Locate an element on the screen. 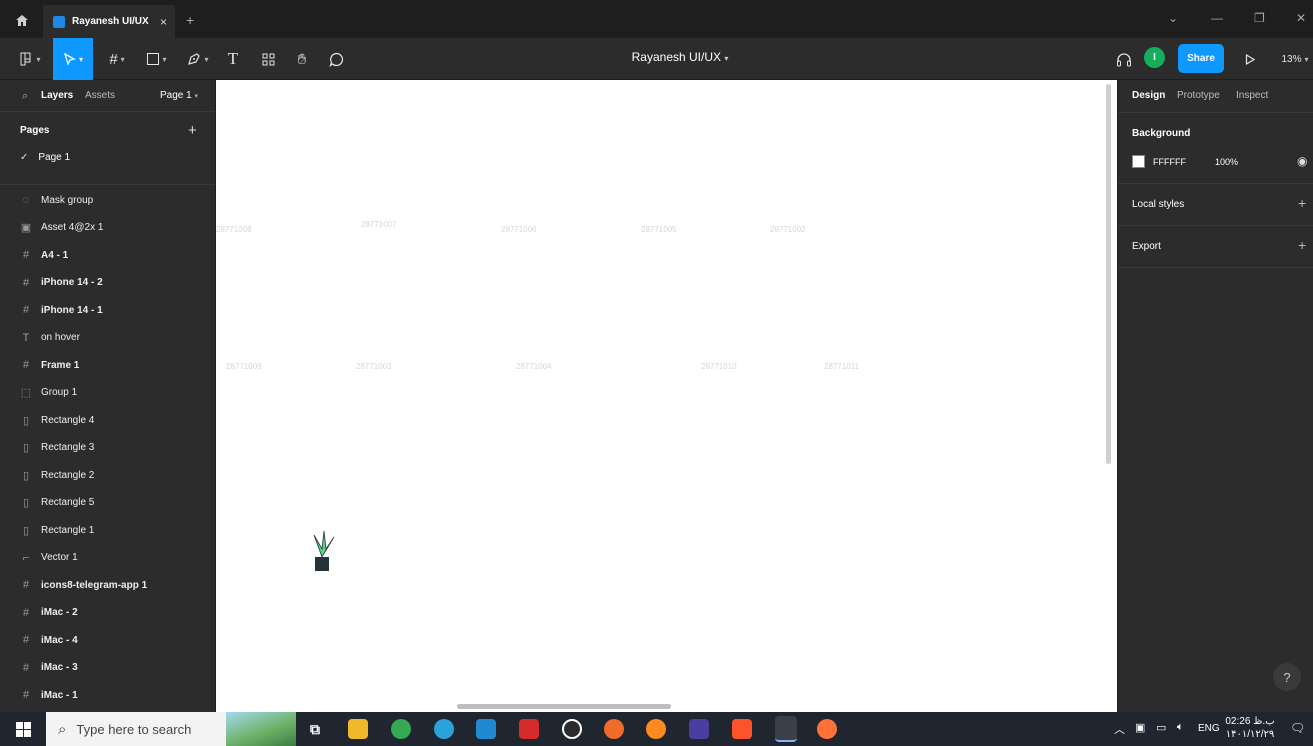  layer-row: ⌐ Vector 1 is located at coordinates (49, 558).